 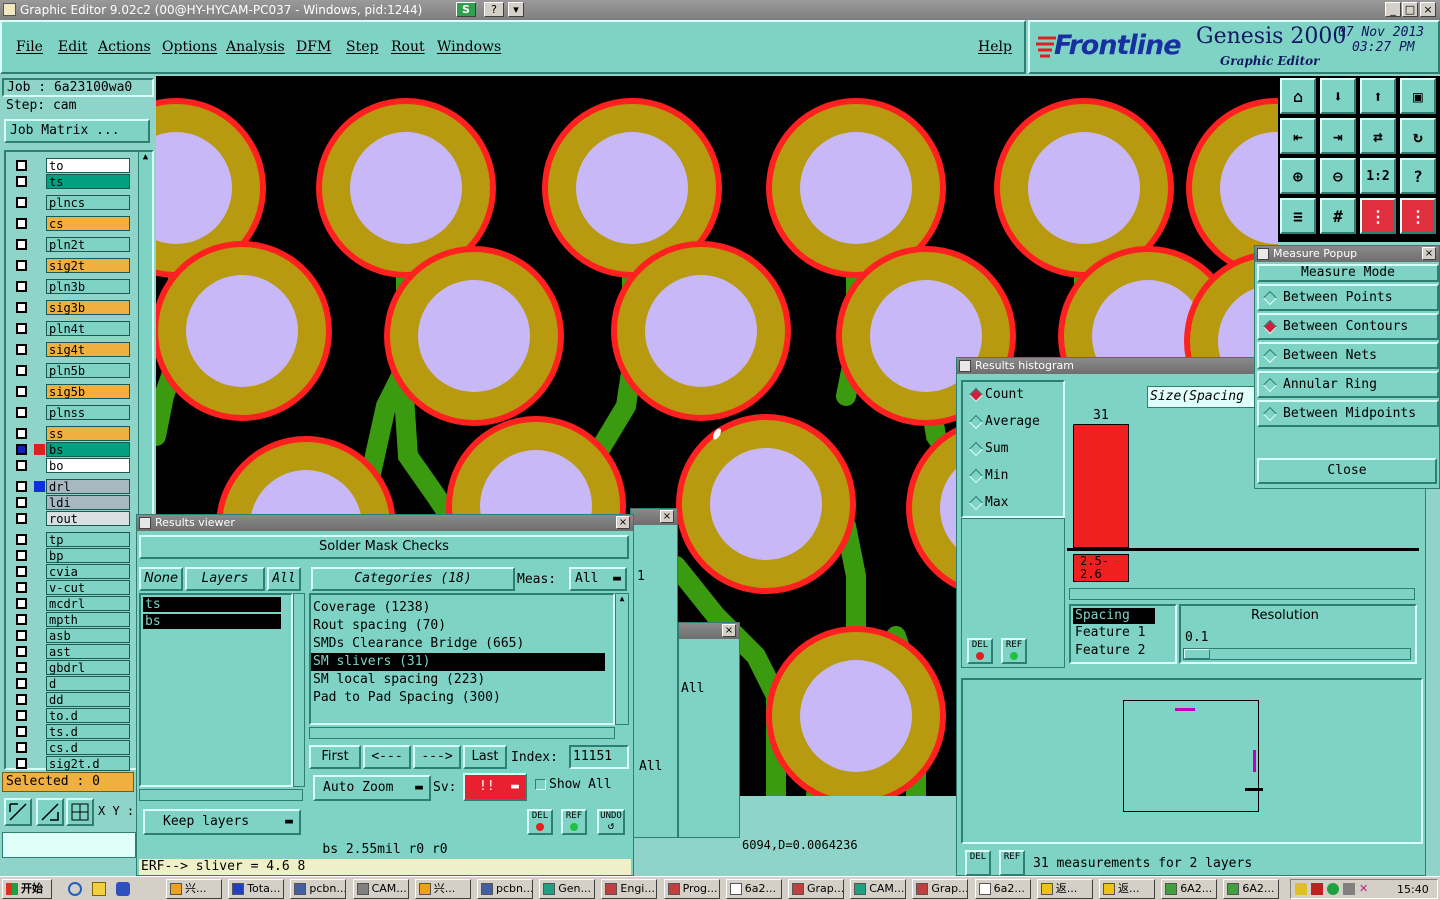 What do you see at coordinates (212, 604) in the screenshot?
I see `list-item: ts` at bounding box center [212, 604].